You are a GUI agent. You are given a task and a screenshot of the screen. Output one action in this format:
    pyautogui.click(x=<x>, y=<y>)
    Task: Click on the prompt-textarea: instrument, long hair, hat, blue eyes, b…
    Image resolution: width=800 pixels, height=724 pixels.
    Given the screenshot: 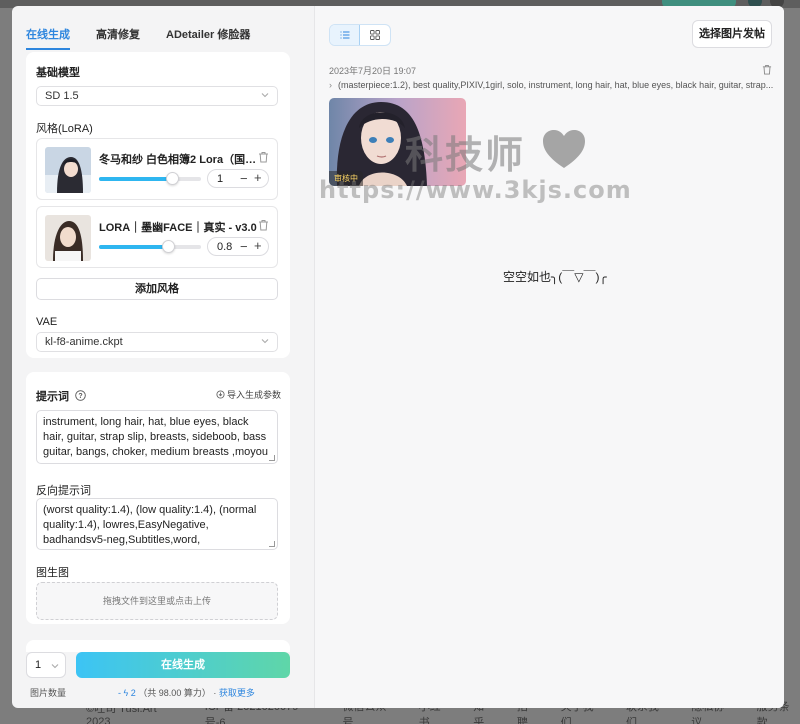 What is the action you would take?
    pyautogui.click(x=157, y=437)
    